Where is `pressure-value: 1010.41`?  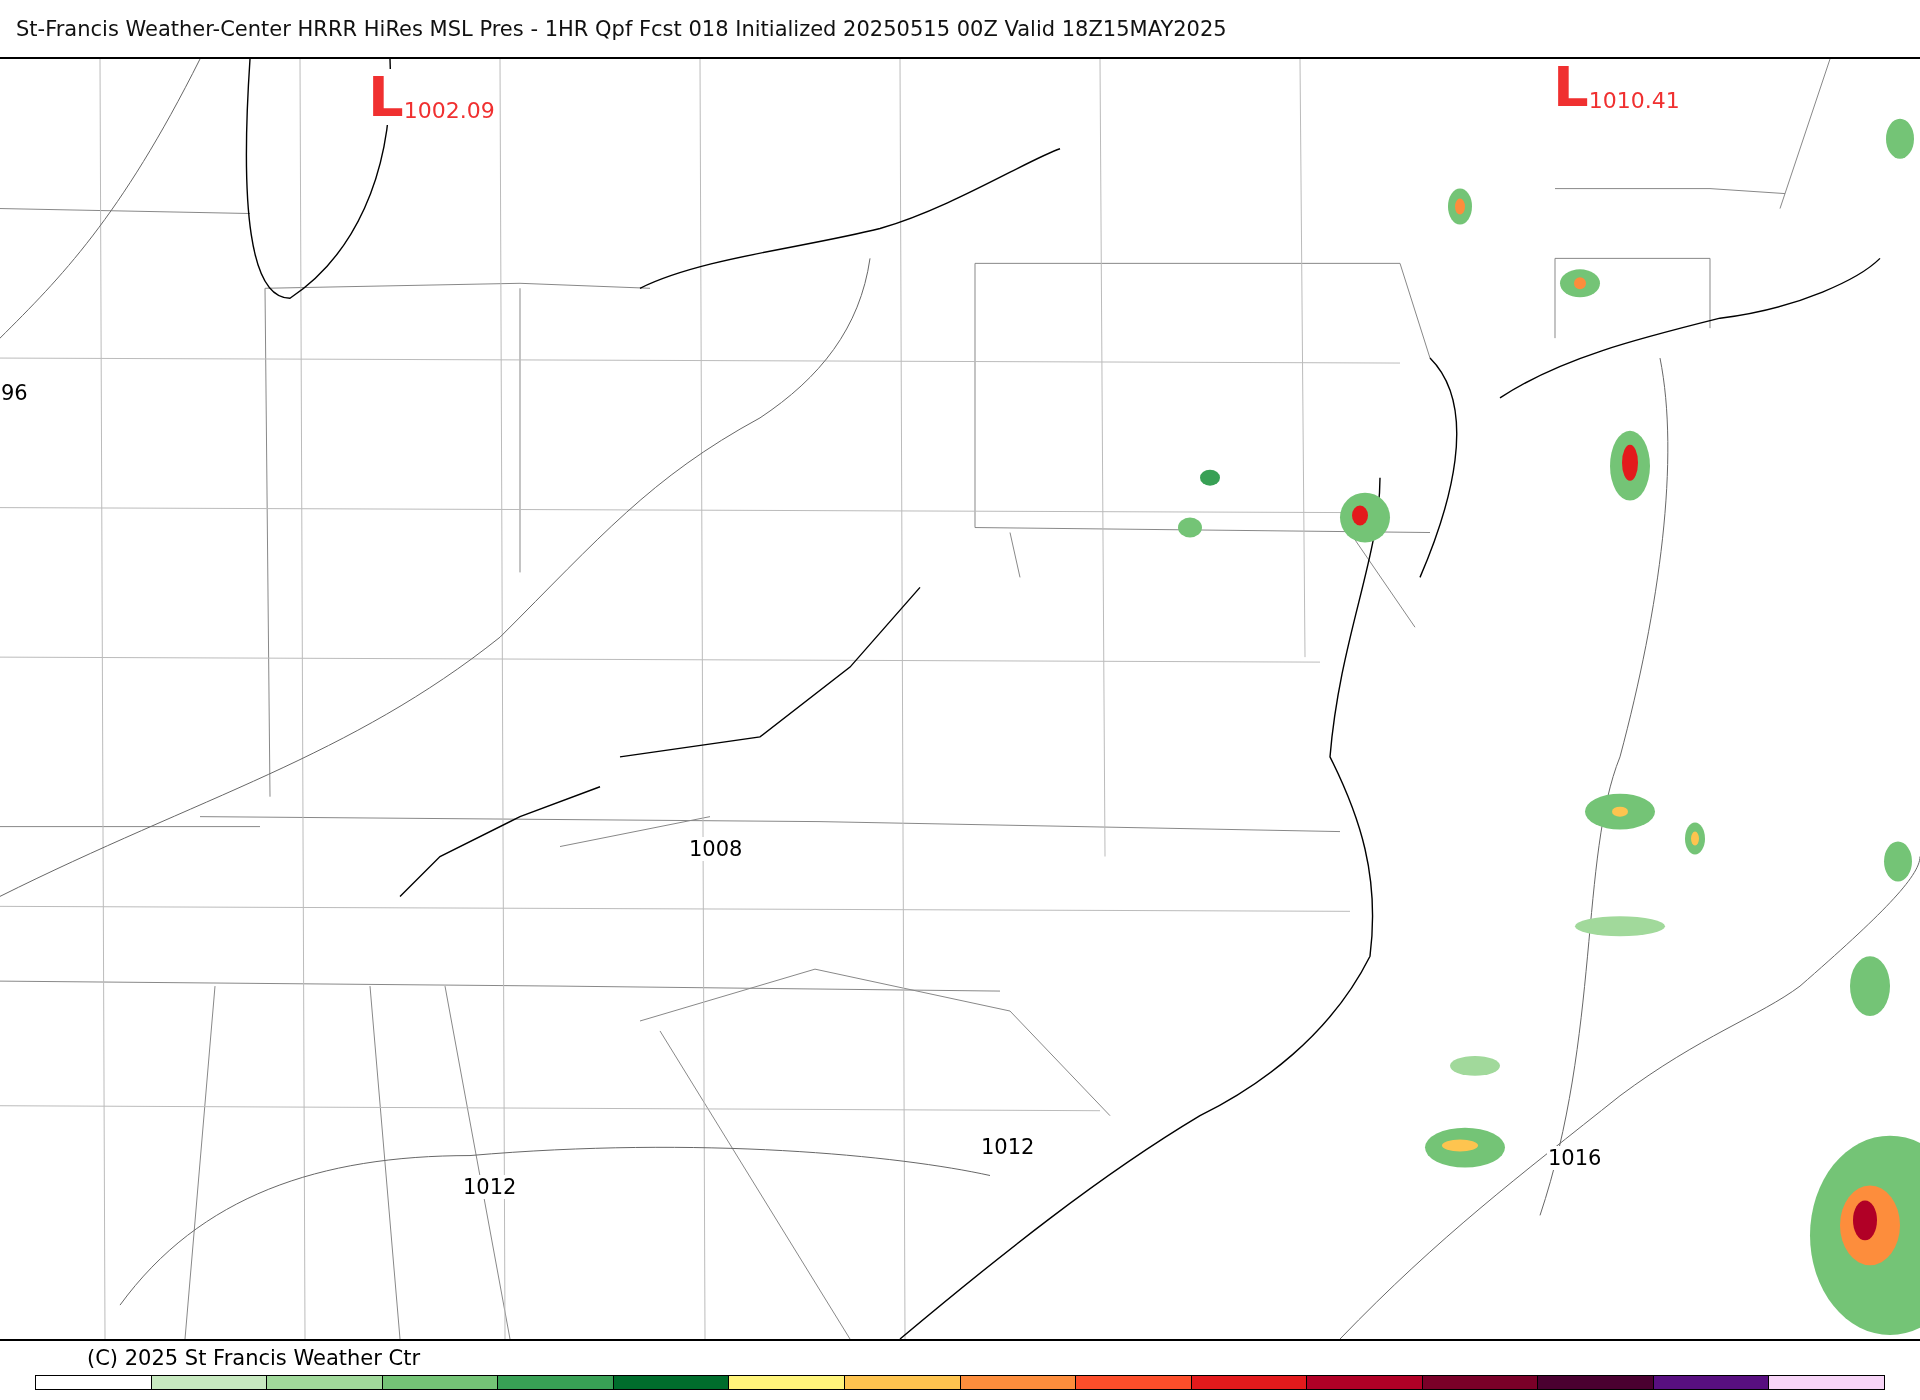
pressure-value: 1010.41 is located at coordinates (1634, 100).